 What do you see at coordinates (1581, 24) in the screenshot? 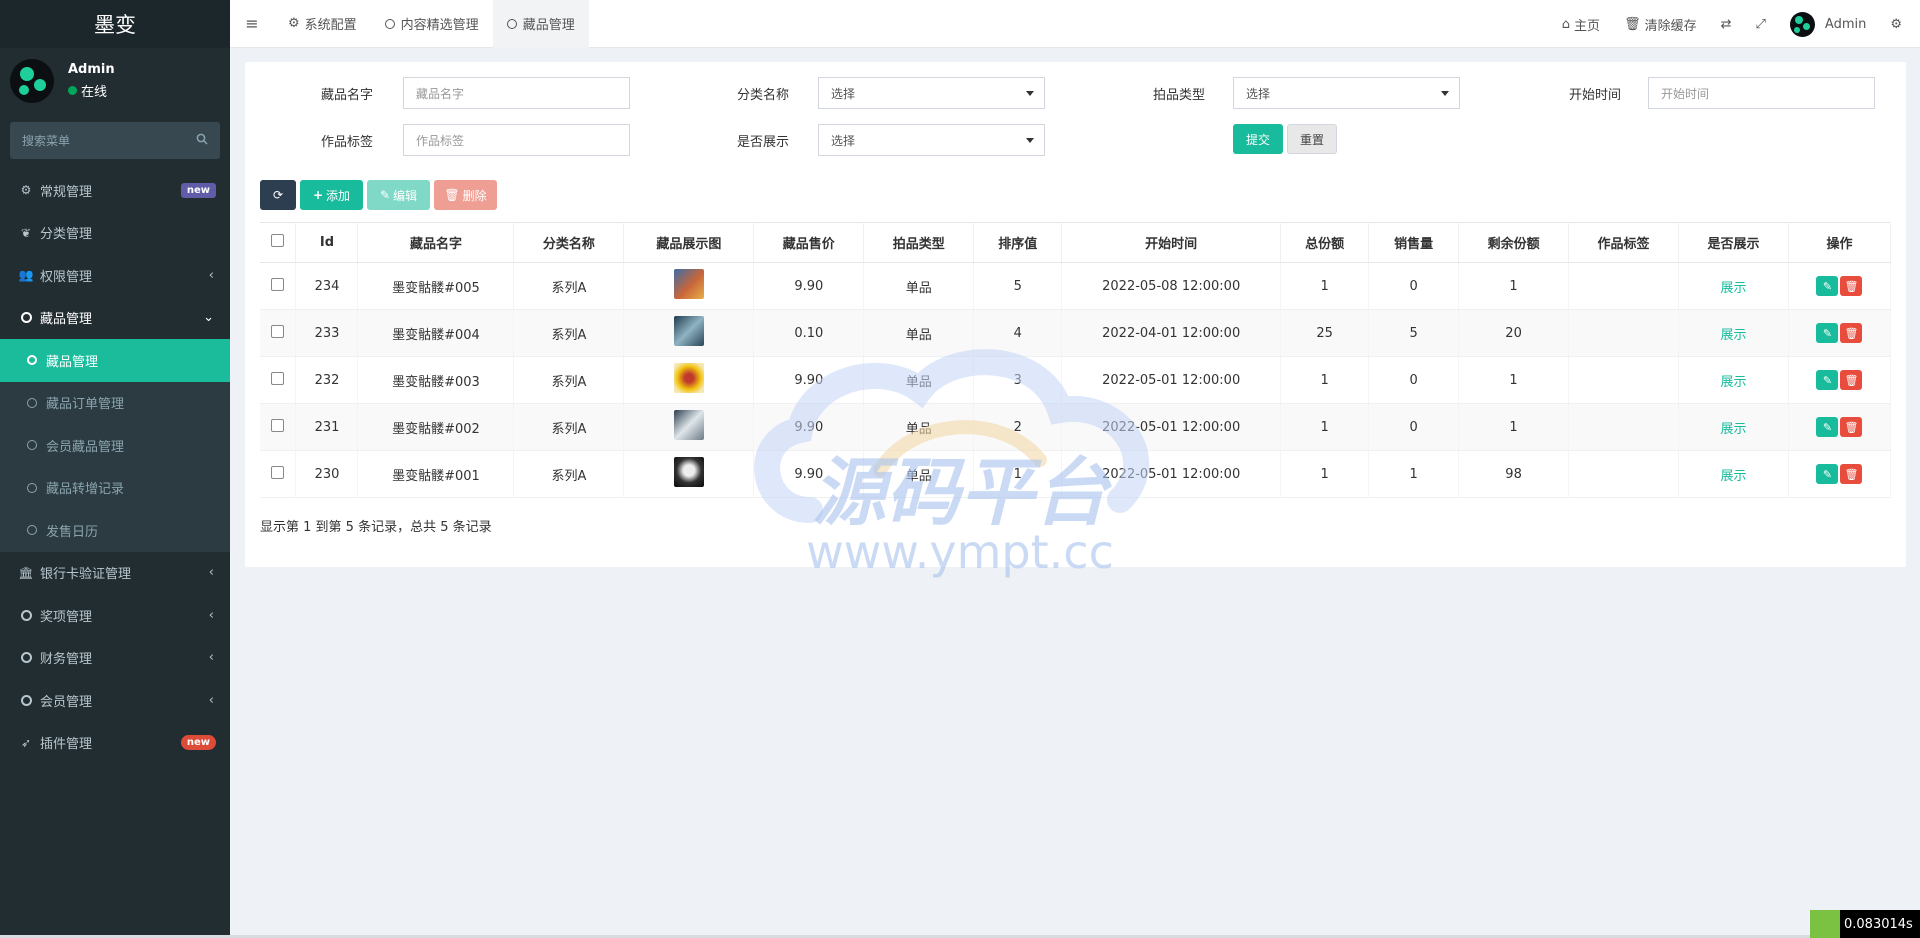
I see `home-link: ⌂ 主页` at bounding box center [1581, 24].